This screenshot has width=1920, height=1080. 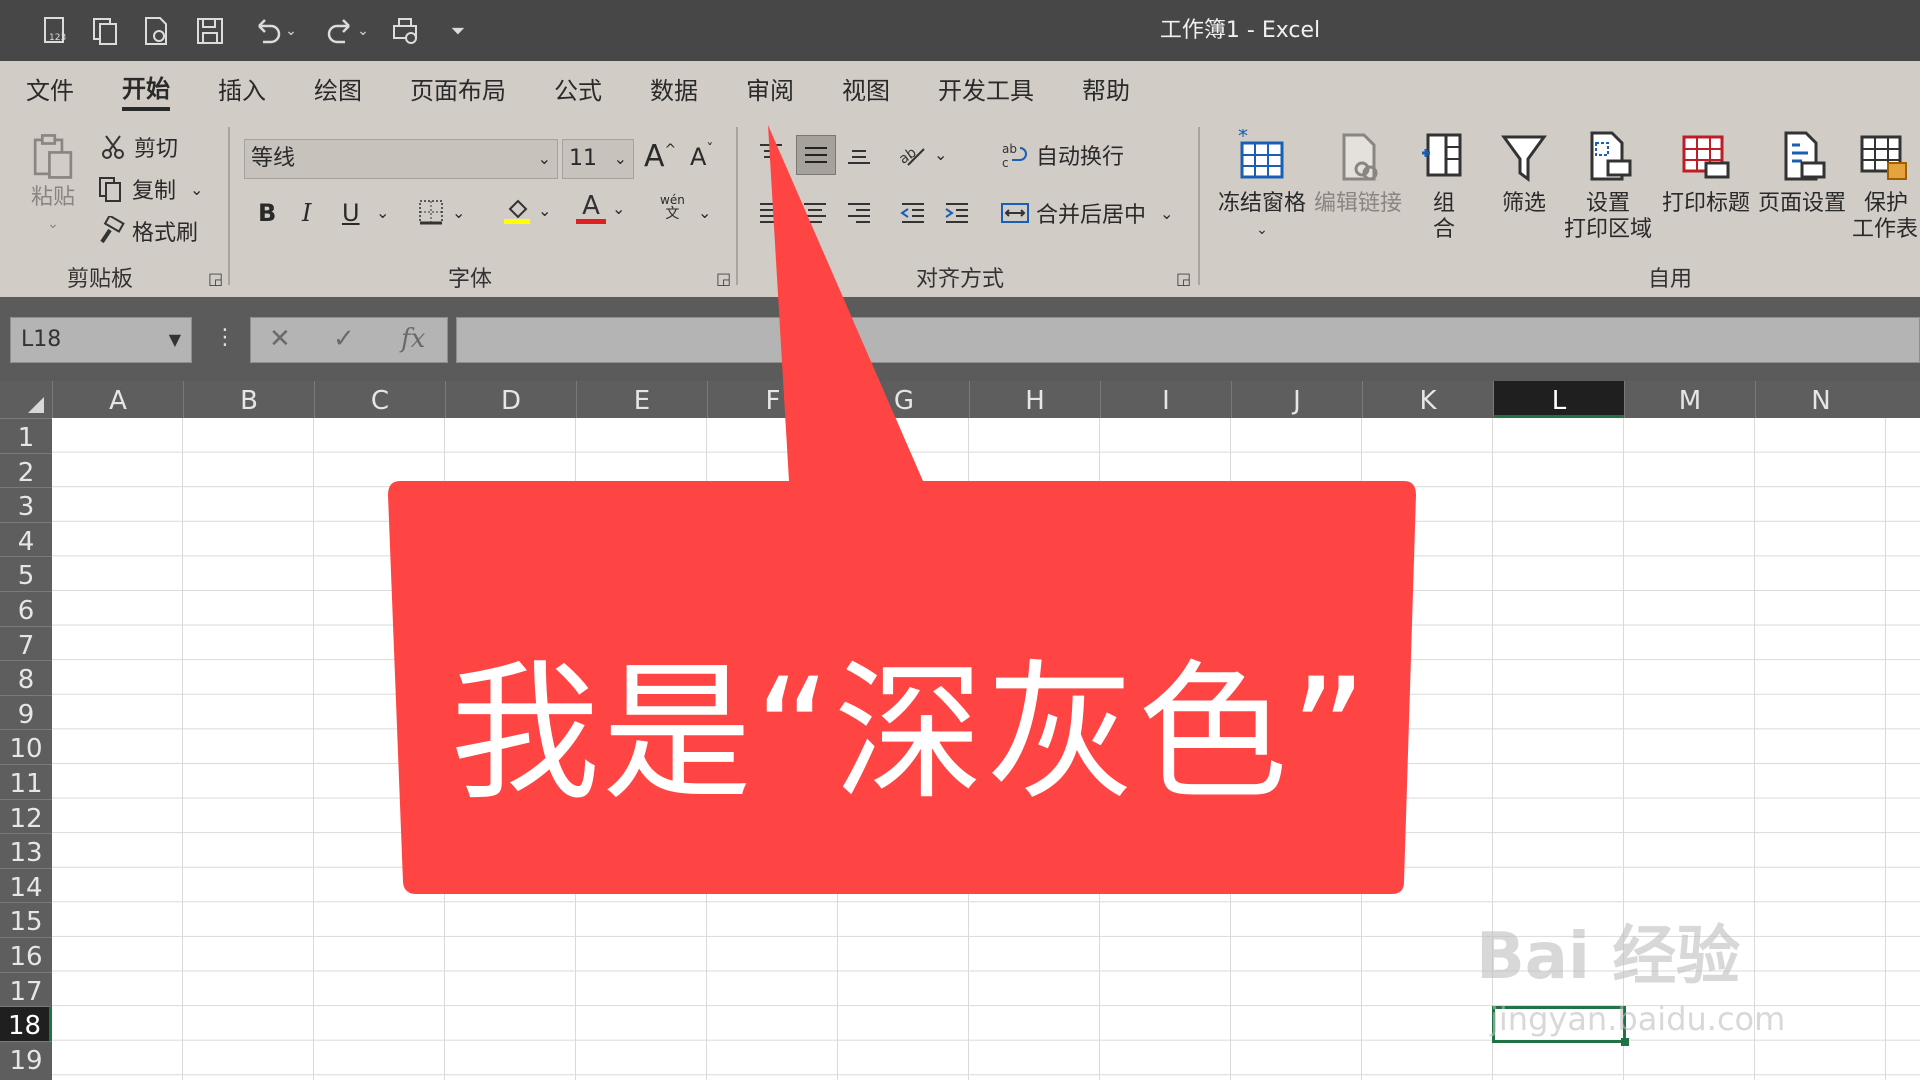 What do you see at coordinates (771, 154) in the screenshot?
I see `align-top-button` at bounding box center [771, 154].